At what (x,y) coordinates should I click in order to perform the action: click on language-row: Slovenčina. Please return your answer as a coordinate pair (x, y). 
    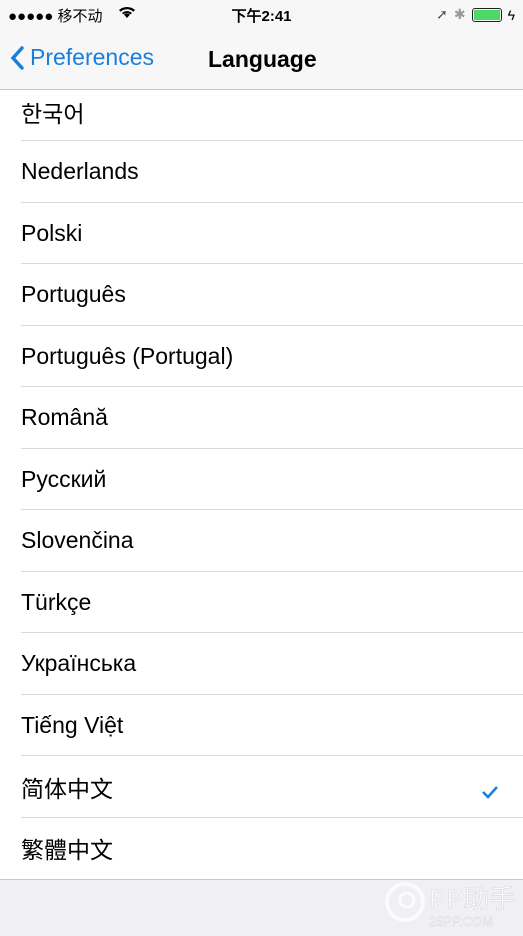
    Looking at the image, I should click on (261, 541).